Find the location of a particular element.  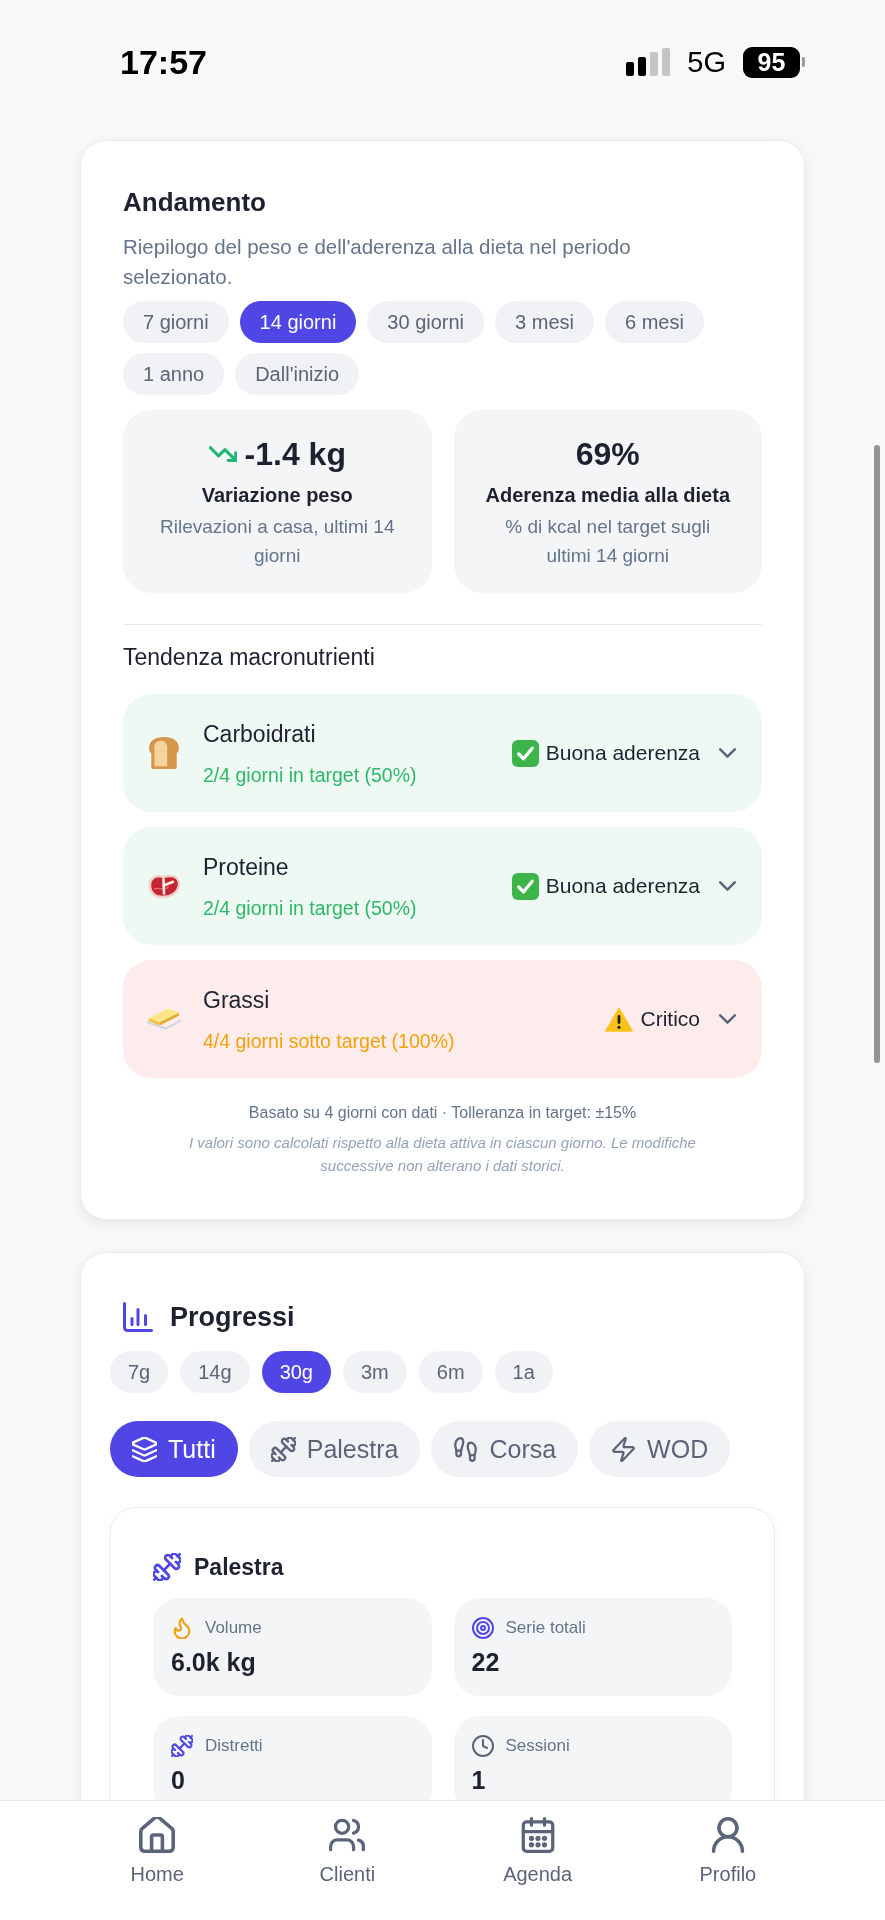

stat-label: Variazione peso is located at coordinates (277, 495).